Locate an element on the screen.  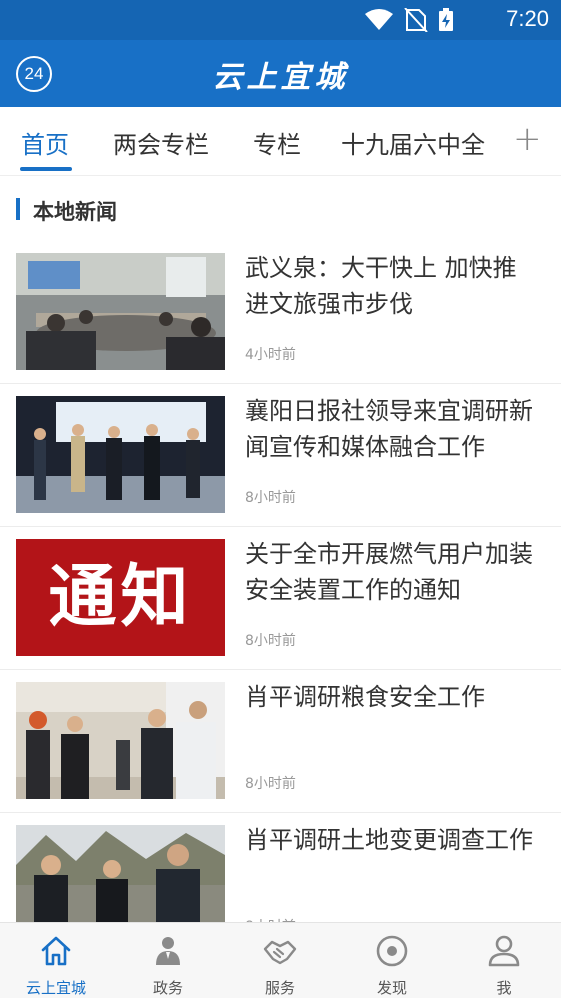
news-item: 肖平调研粮食安全工作 8小时前 is located at coordinates (280, 741).